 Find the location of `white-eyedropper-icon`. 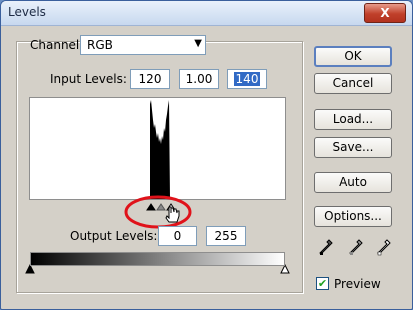

white-eyedropper-icon is located at coordinates (384, 247).